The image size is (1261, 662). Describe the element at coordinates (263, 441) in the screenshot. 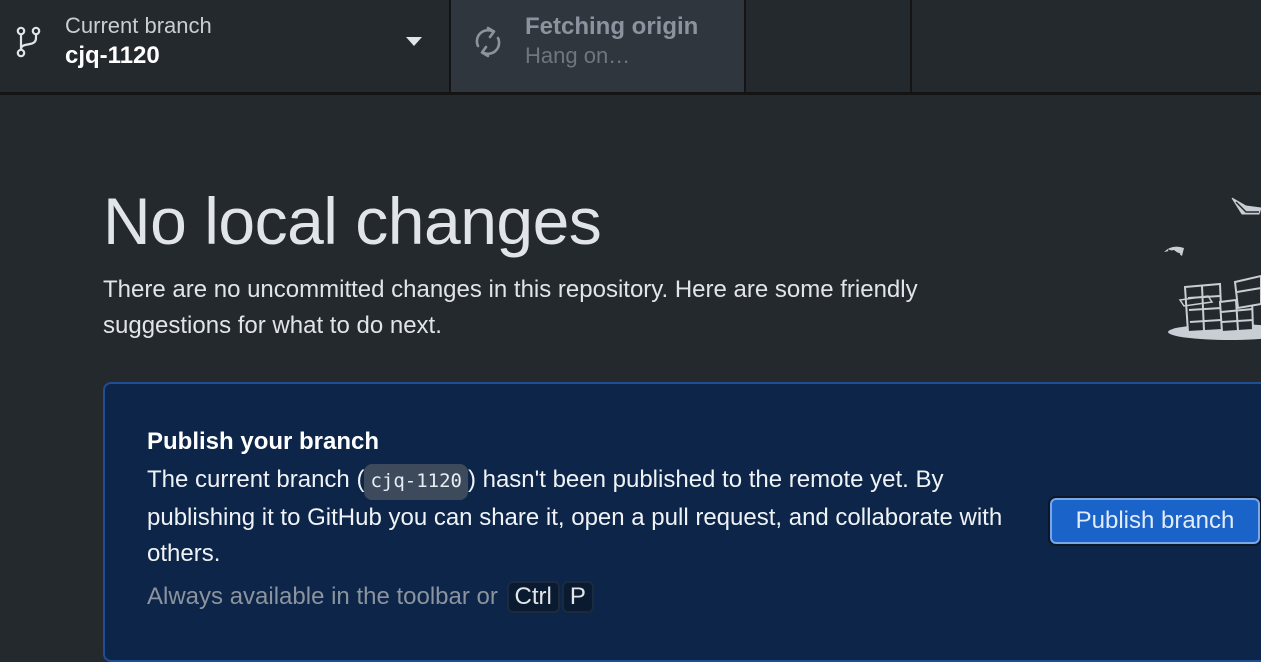

I see `publish-card-title: Publish your branch` at that location.